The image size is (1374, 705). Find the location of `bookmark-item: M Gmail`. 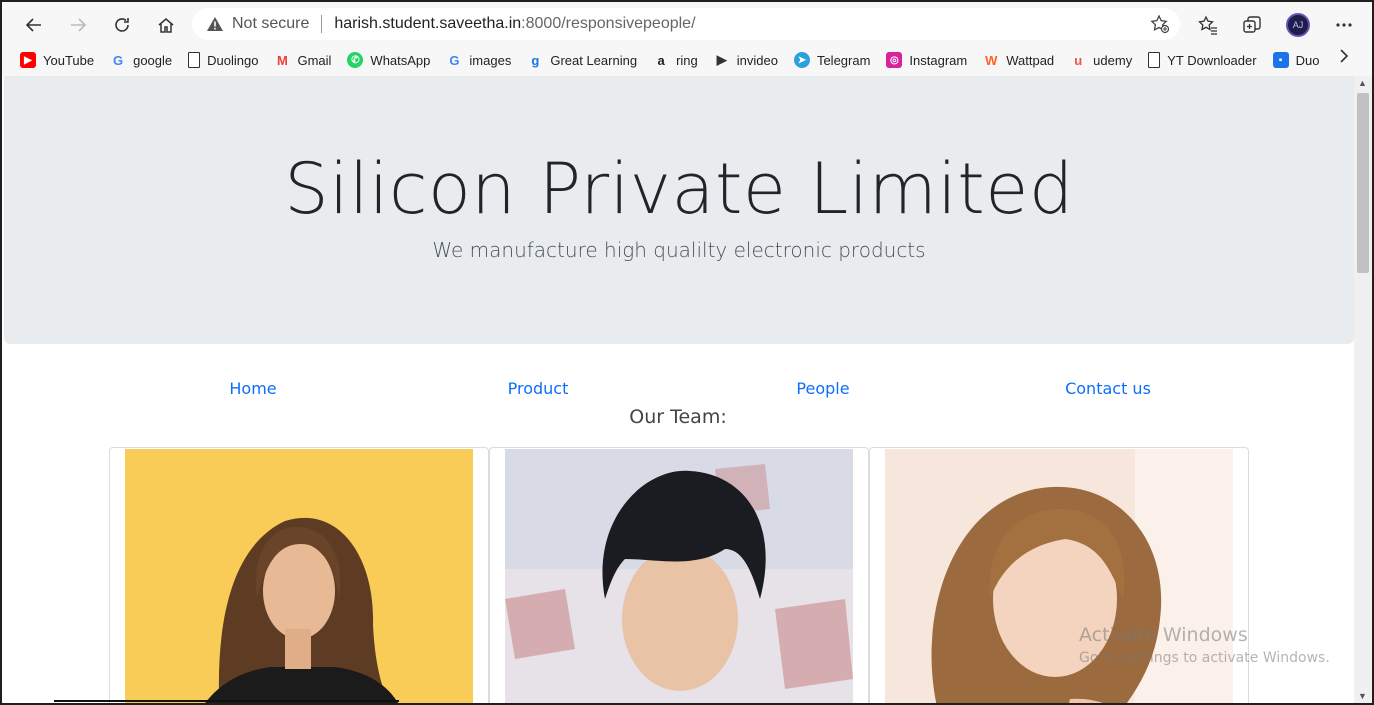

bookmark-item: M Gmail is located at coordinates (302, 60).